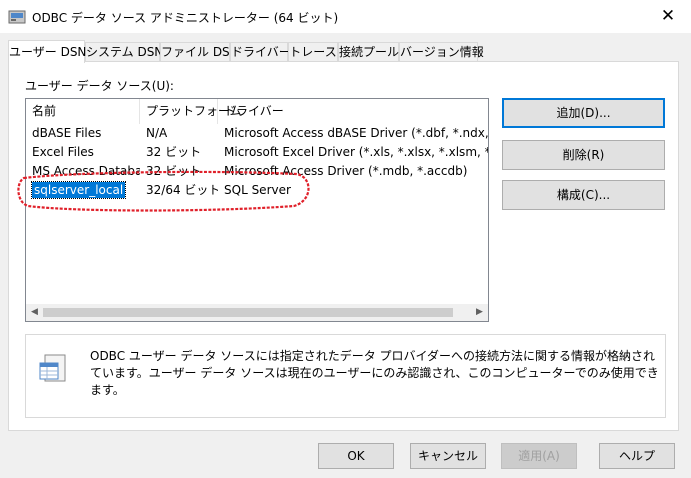 The height and width of the screenshot is (478, 691). What do you see at coordinates (191, 111) in the screenshot?
I see `column-header-platform: プラットフォーム` at bounding box center [191, 111].